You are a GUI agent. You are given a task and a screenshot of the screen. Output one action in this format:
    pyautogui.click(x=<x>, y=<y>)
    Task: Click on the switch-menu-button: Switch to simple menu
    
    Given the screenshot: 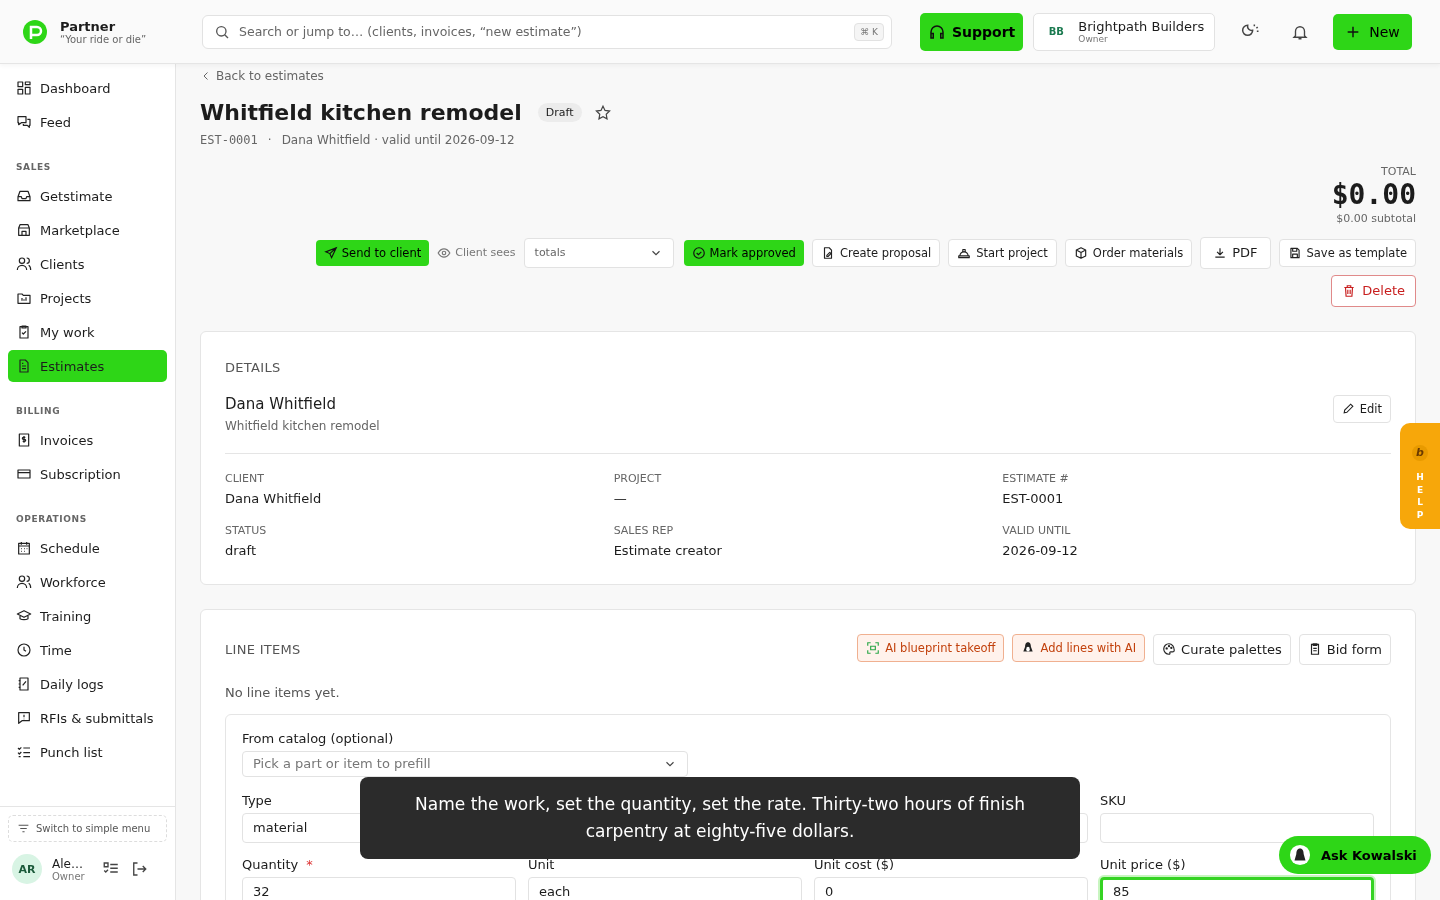 What is the action you would take?
    pyautogui.click(x=87, y=828)
    